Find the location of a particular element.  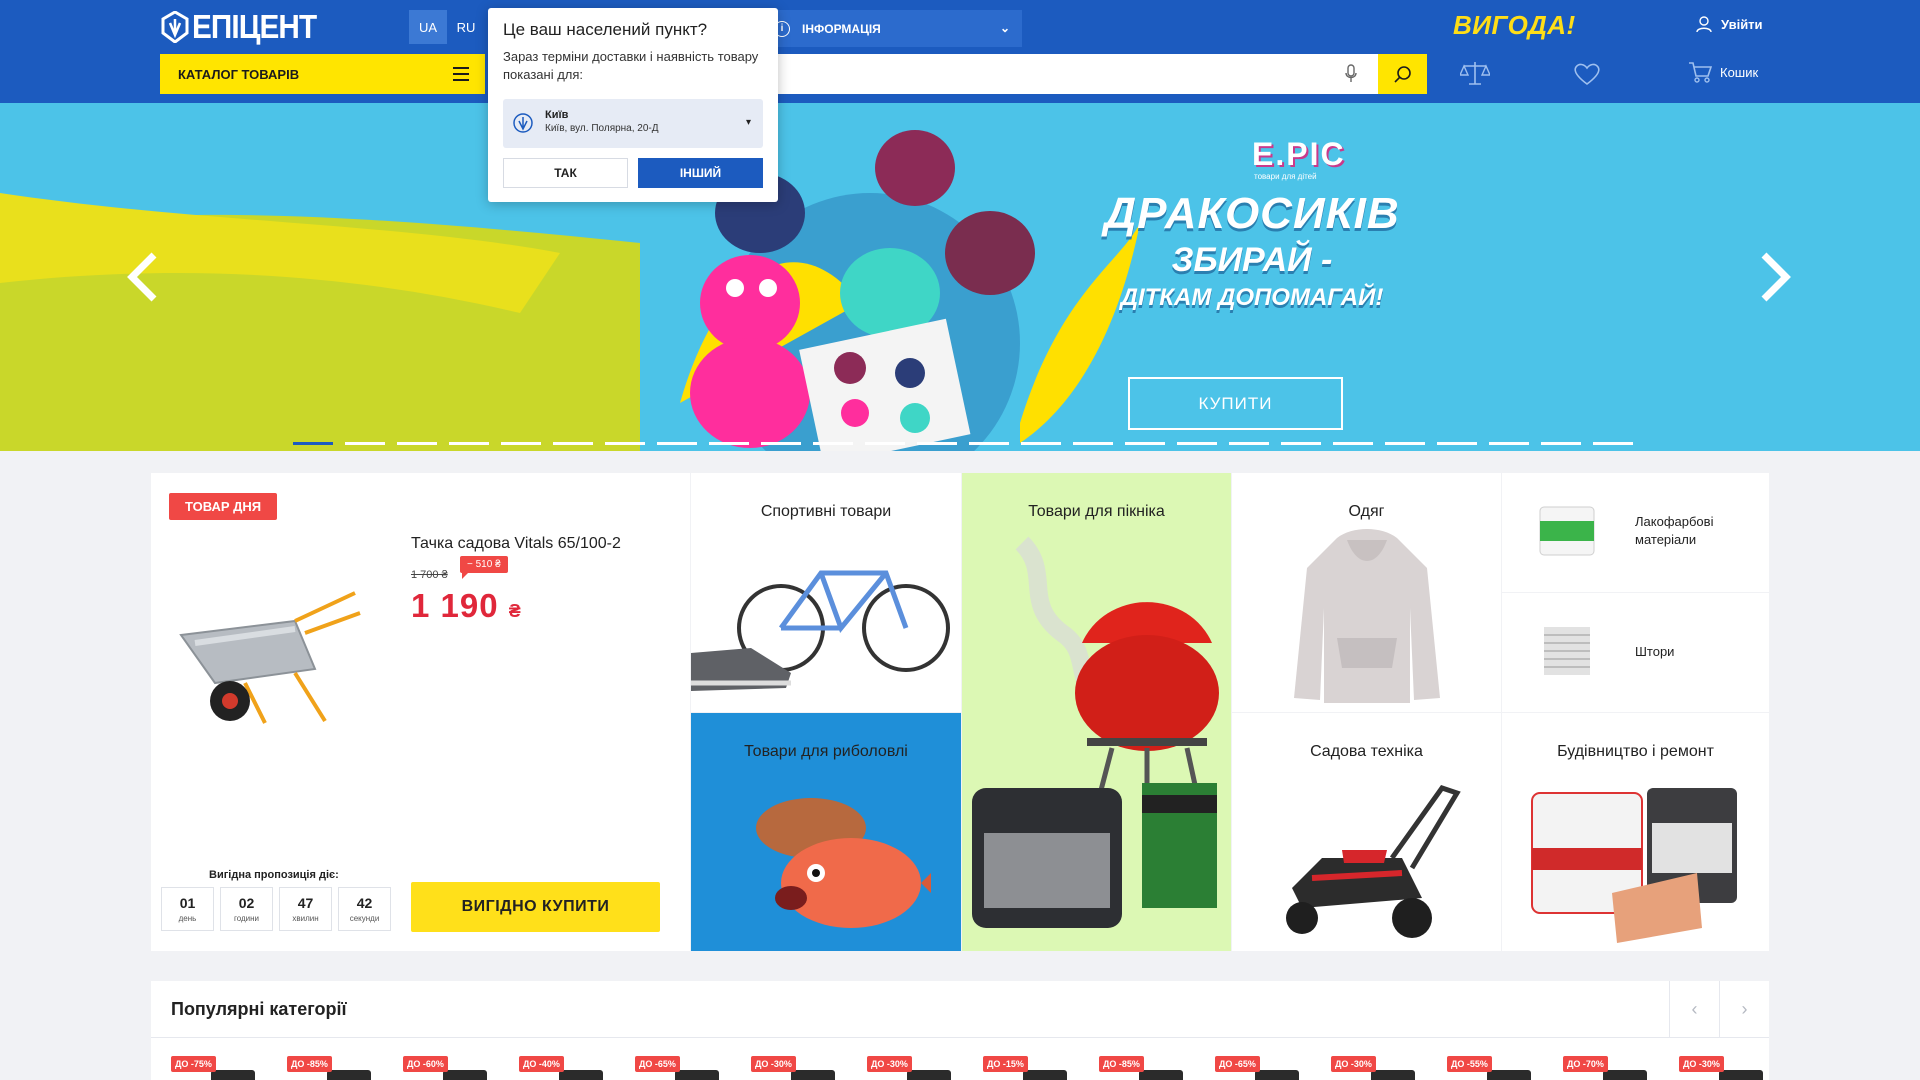

info-label: ІНФОРМАЦІЯ is located at coordinates (841, 28).